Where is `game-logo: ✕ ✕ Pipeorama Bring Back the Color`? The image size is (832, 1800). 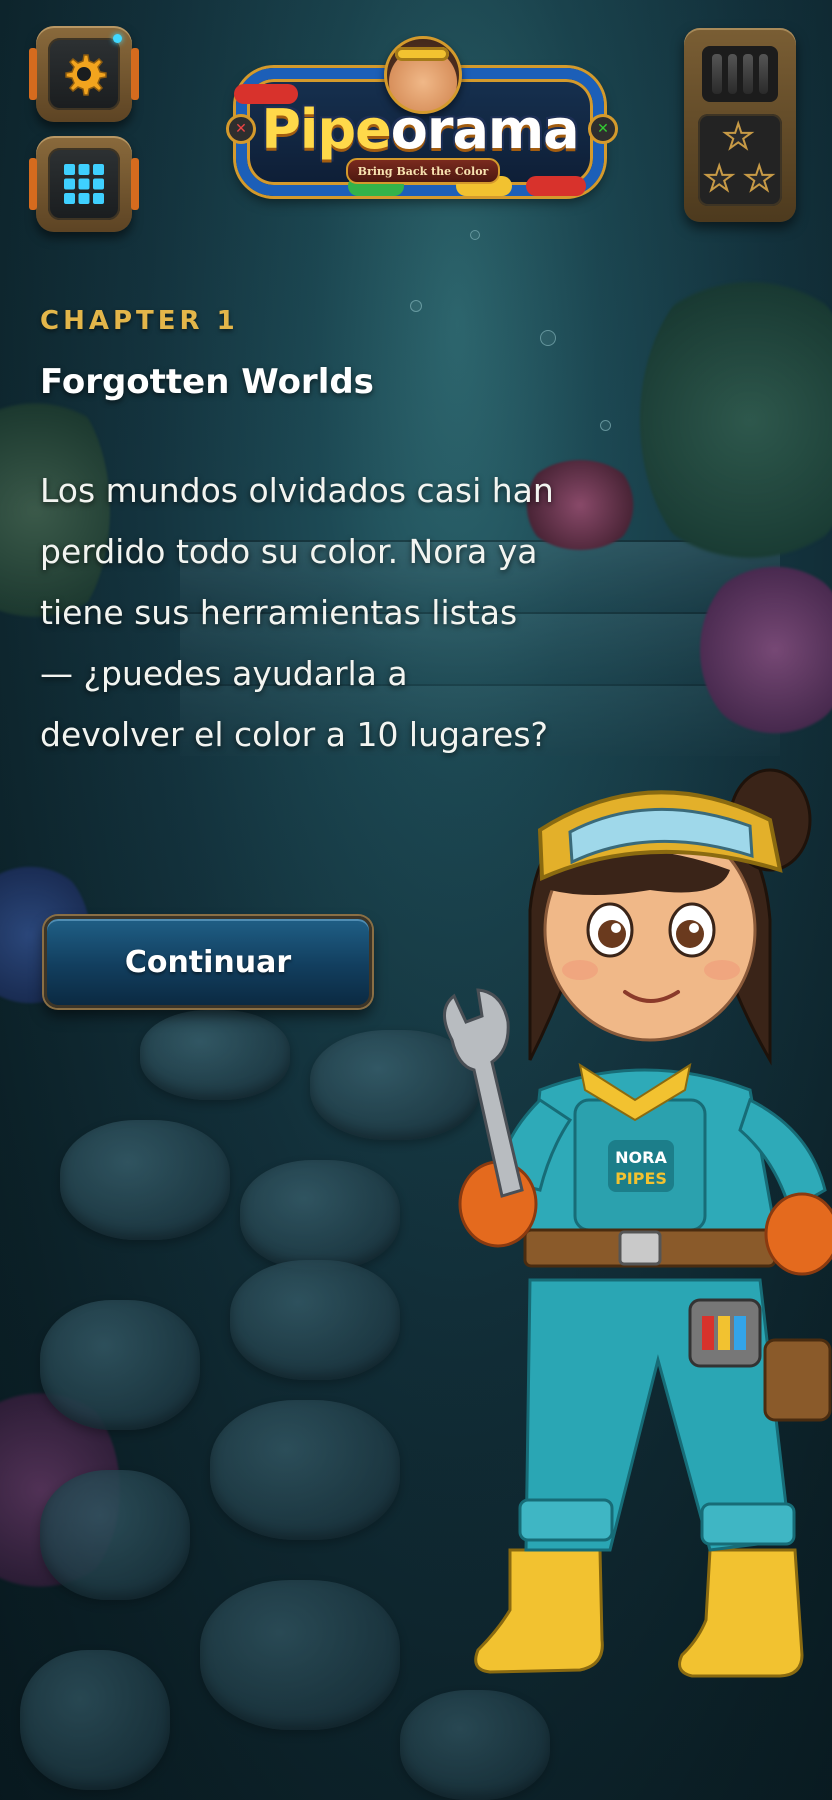 game-logo: ✕ ✕ Pipeorama Bring Back the Color is located at coordinates (422, 122).